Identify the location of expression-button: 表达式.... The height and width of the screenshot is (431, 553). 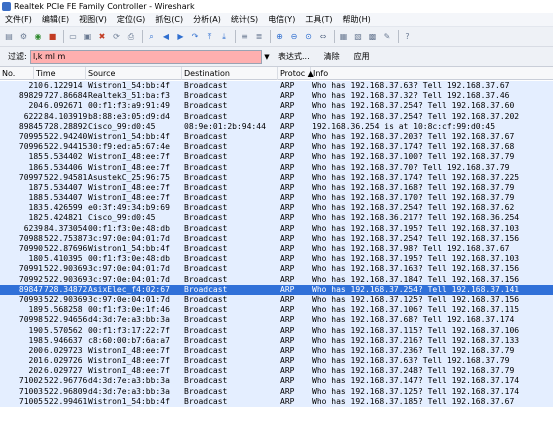
(294, 56).